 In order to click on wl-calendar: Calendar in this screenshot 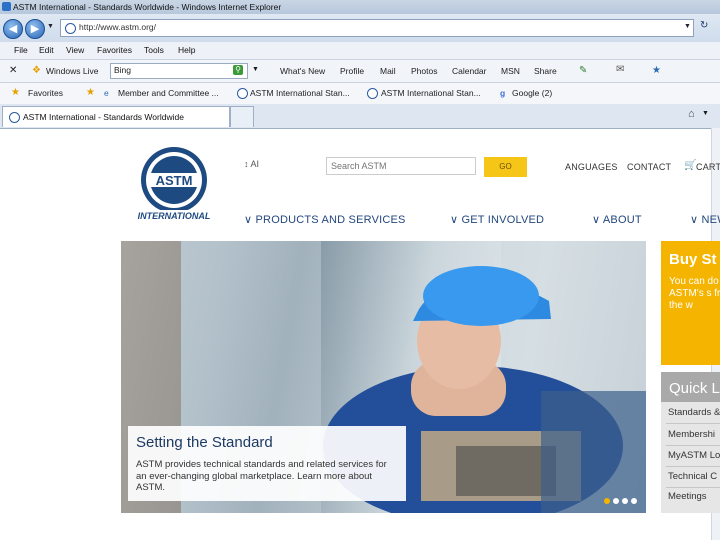, I will do `click(469, 71)`.